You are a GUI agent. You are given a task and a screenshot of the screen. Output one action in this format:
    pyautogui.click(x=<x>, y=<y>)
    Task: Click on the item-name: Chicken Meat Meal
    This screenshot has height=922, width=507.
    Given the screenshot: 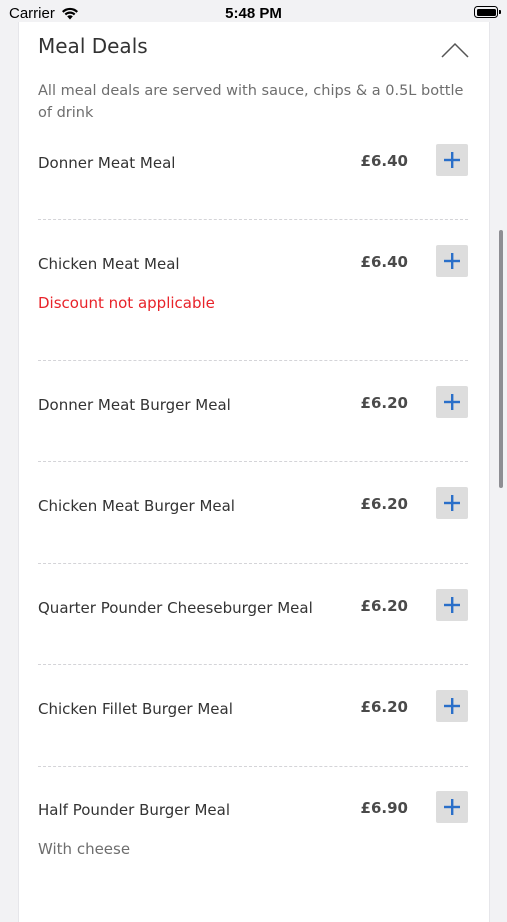 What is the action you would take?
    pyautogui.click(x=109, y=264)
    